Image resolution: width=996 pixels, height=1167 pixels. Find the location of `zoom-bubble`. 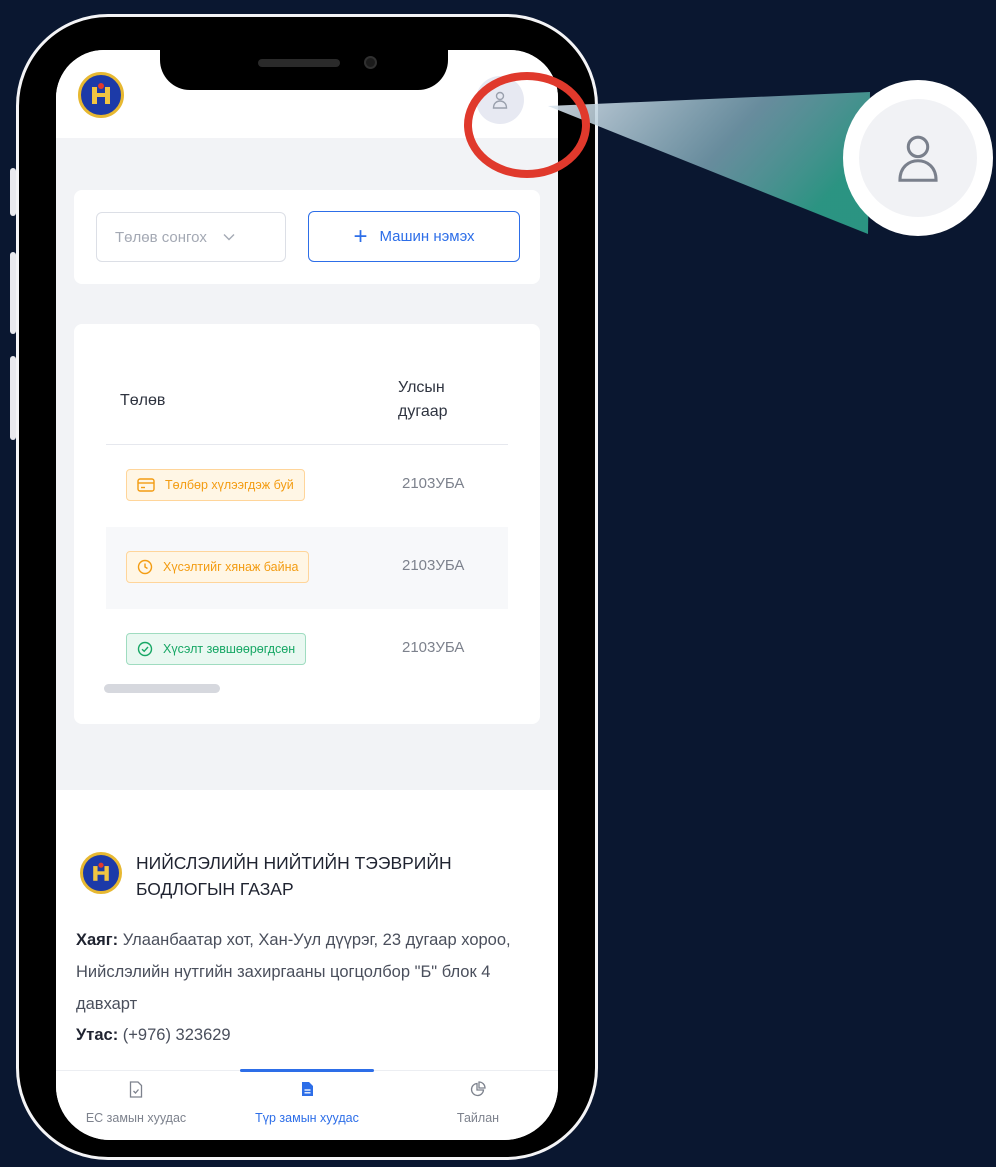

zoom-bubble is located at coordinates (918, 158).